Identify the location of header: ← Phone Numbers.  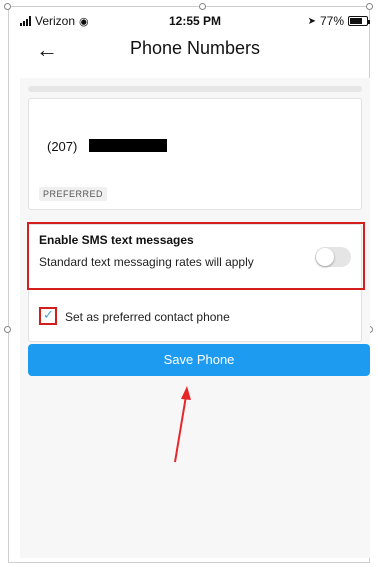
(195, 51).